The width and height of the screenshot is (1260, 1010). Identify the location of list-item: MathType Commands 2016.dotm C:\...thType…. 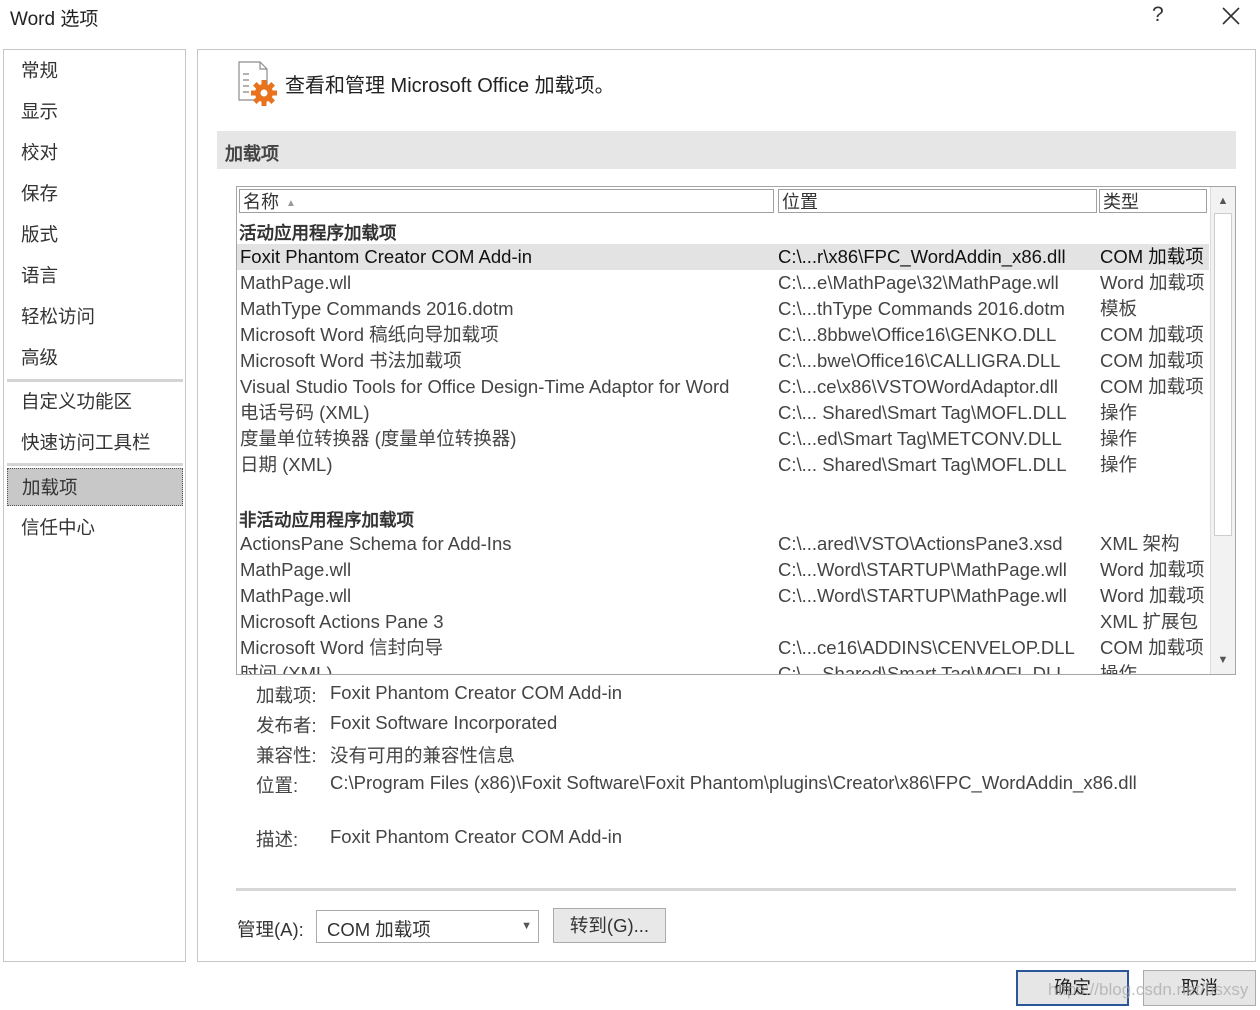
(723, 309).